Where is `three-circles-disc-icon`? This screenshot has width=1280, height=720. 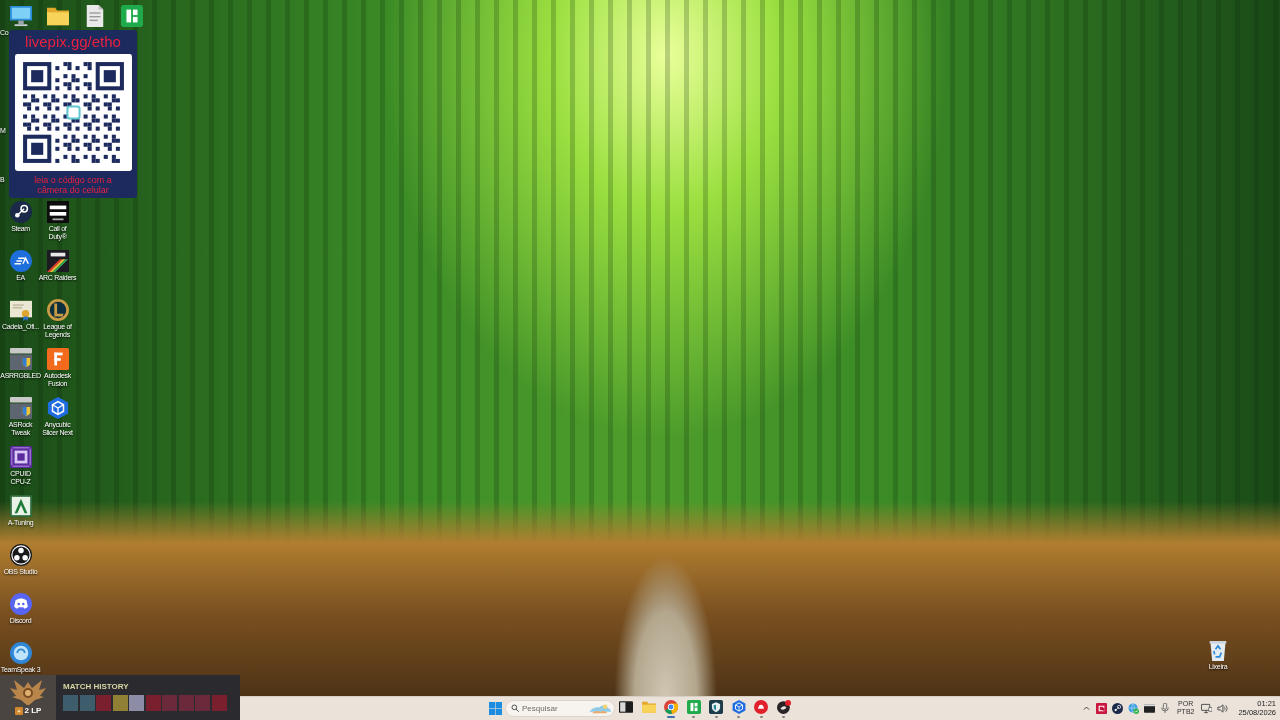 three-circles-disc-icon is located at coordinates (20, 555).